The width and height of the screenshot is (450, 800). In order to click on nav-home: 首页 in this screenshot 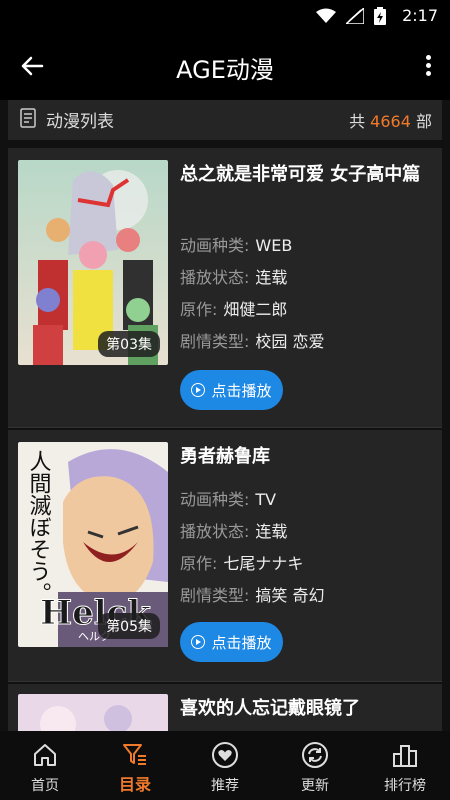, I will do `click(45, 765)`.